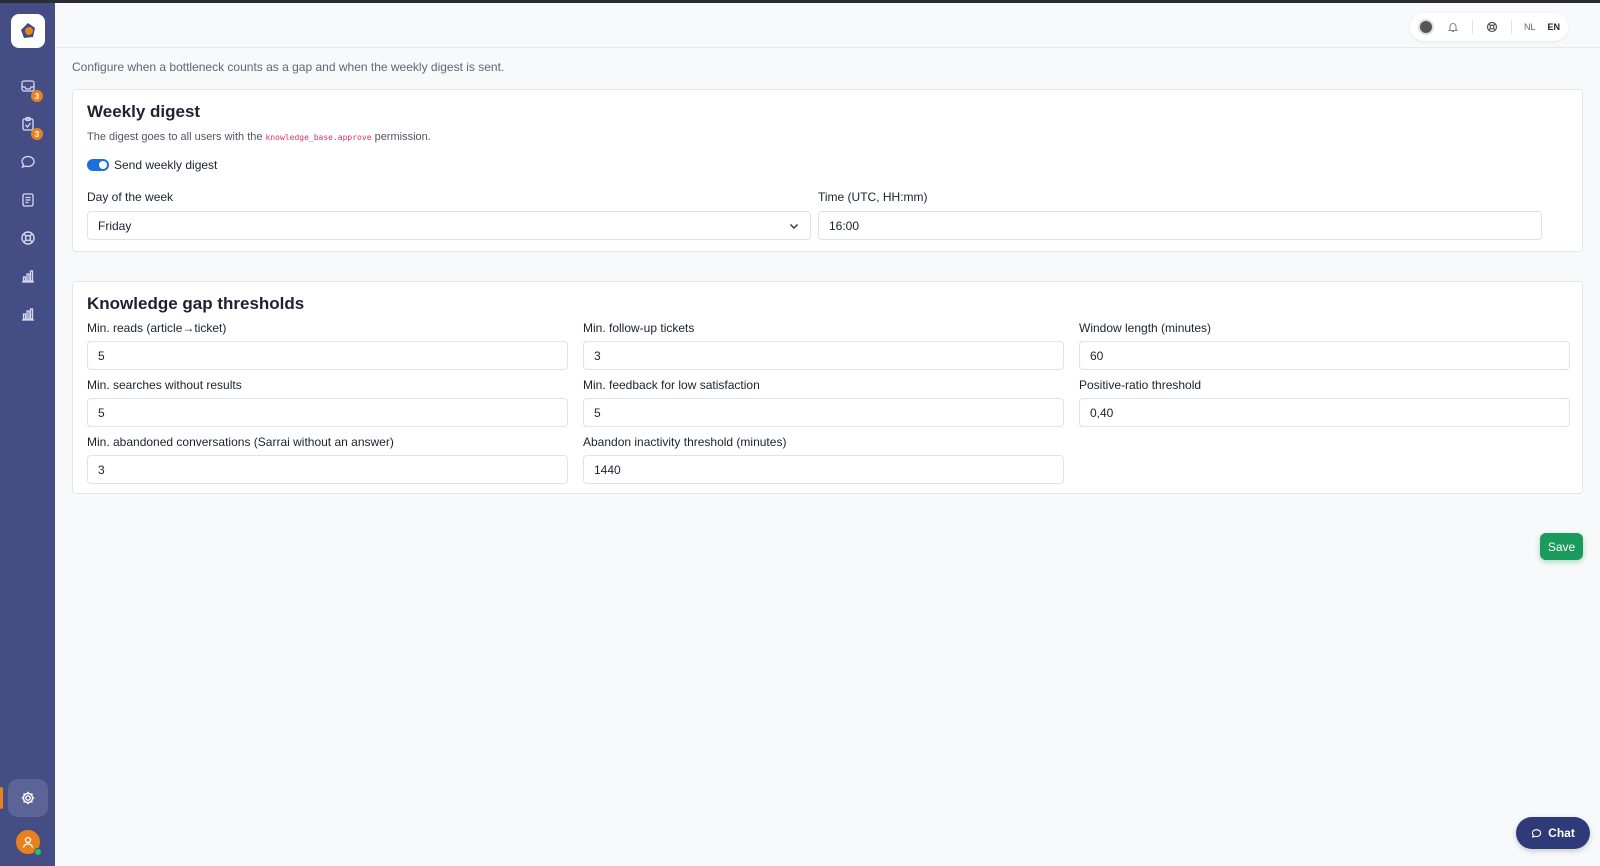 The height and width of the screenshot is (866, 1600). I want to click on min-follow-up-value: 3, so click(597, 355).